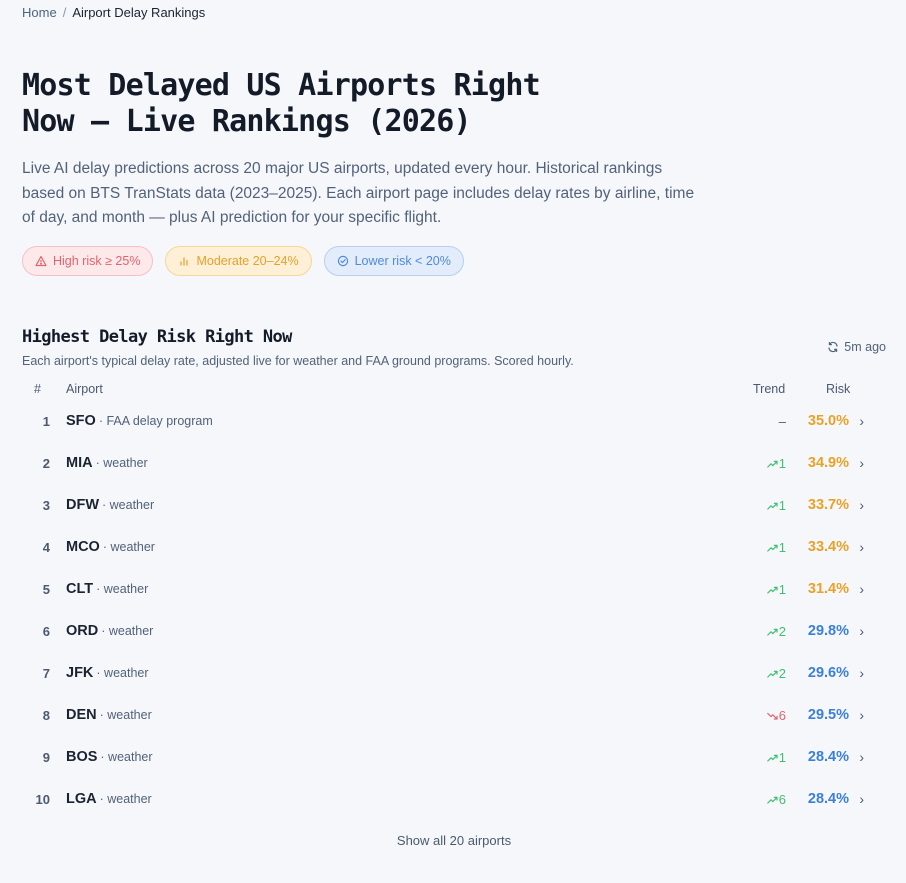  What do you see at coordinates (41, 261) in the screenshot?
I see `warning-triangle-icon` at bounding box center [41, 261].